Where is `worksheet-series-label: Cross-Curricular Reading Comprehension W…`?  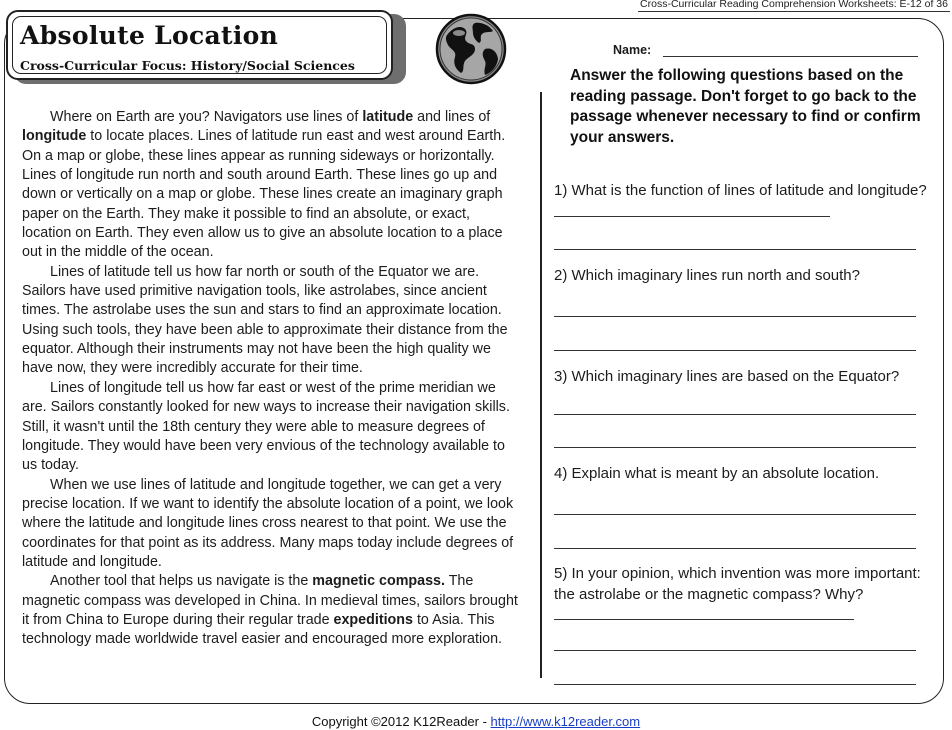 worksheet-series-label: Cross-Curricular Reading Comprehension W… is located at coordinates (794, 6).